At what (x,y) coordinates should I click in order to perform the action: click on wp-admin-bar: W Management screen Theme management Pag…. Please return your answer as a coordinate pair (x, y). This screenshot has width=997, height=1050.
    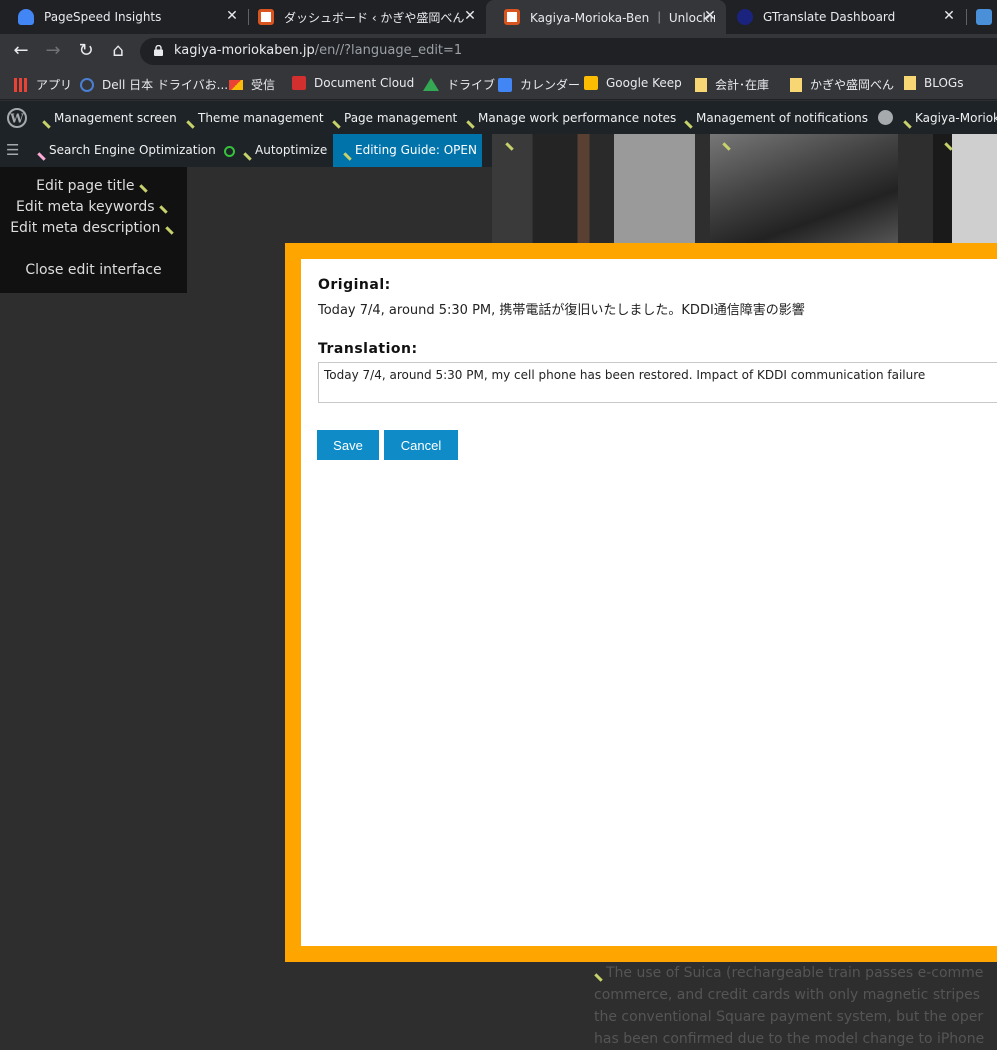
    Looking at the image, I should click on (498, 117).